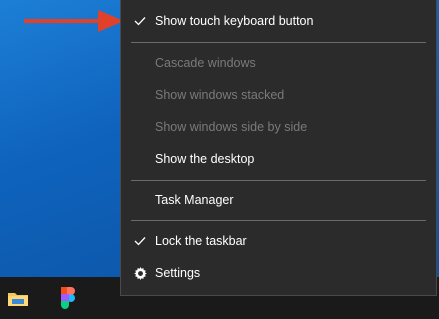 The width and height of the screenshot is (439, 319). Describe the element at coordinates (140, 273) in the screenshot. I see `gear-icon` at that location.